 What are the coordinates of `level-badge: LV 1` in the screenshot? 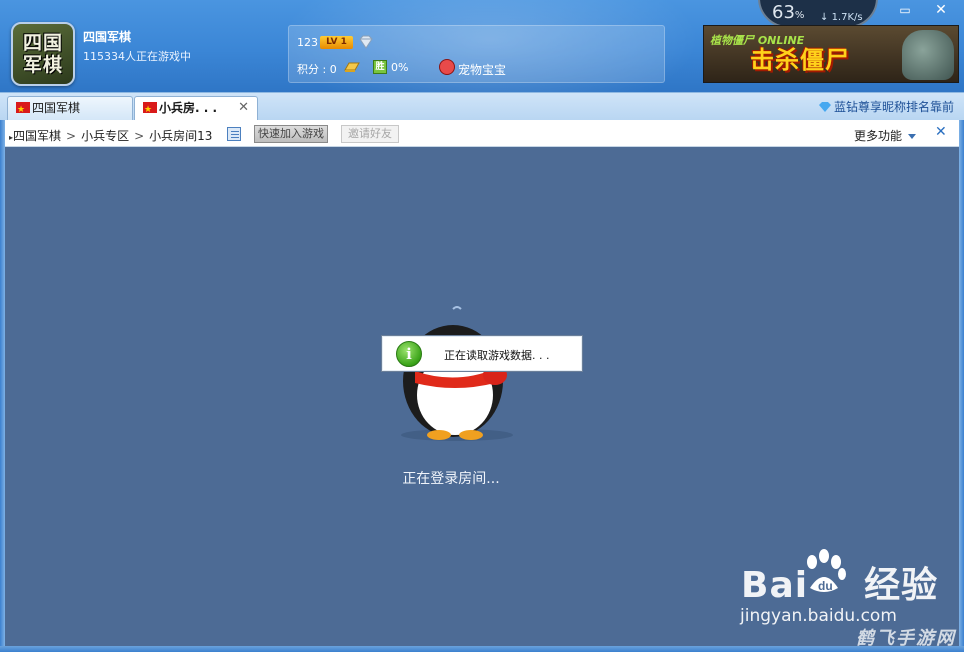 It's located at (336, 42).